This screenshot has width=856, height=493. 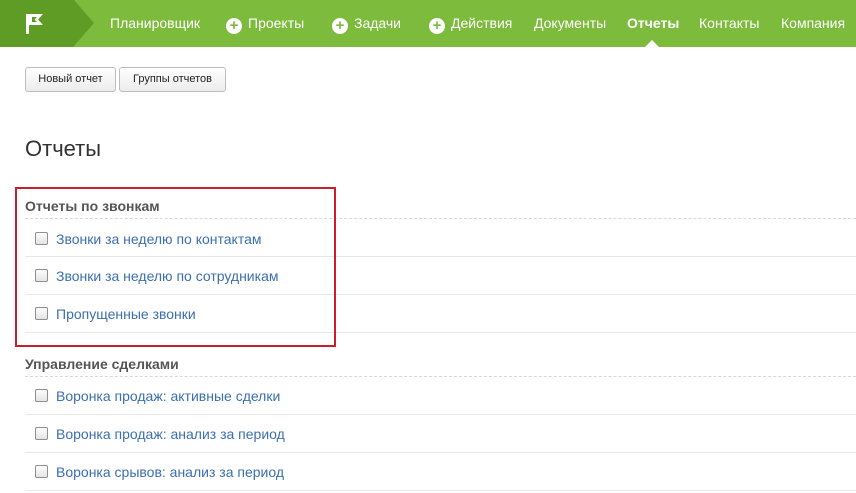 What do you see at coordinates (653, 23) in the screenshot?
I see `nav-item-label: Отчеты` at bounding box center [653, 23].